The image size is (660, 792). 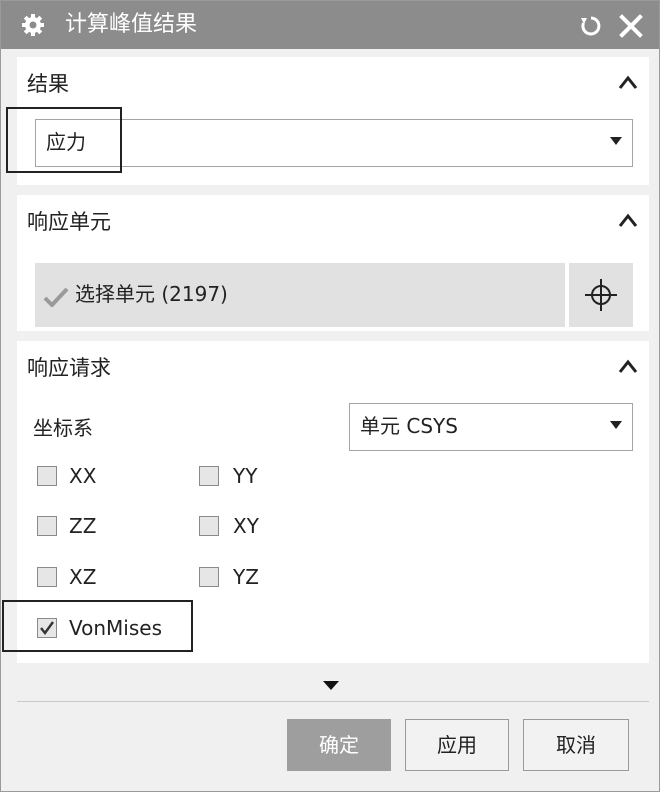 I want to click on zz-checkbox, so click(x=47, y=526).